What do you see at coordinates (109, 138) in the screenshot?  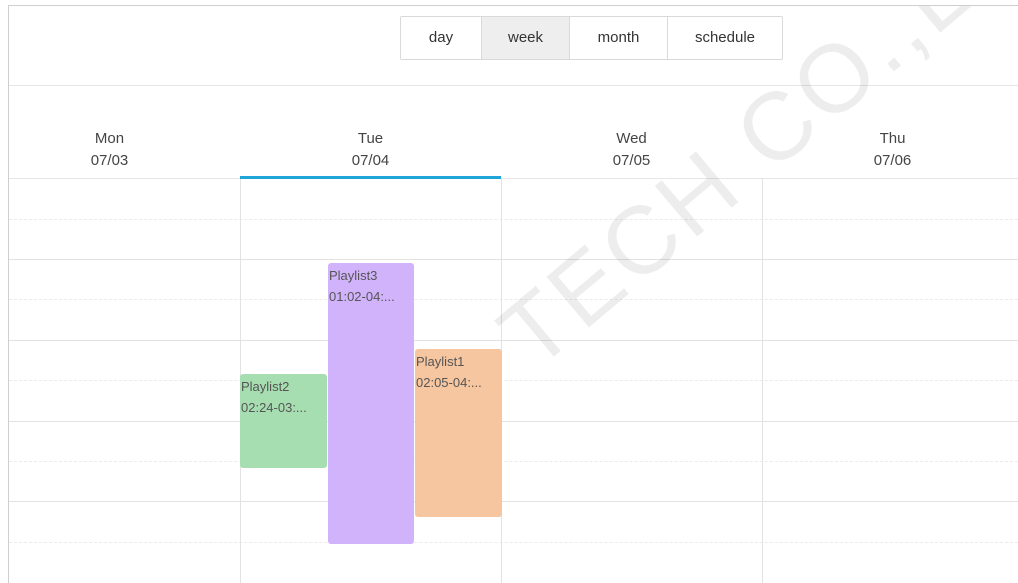 I see `day-name: Mon` at bounding box center [109, 138].